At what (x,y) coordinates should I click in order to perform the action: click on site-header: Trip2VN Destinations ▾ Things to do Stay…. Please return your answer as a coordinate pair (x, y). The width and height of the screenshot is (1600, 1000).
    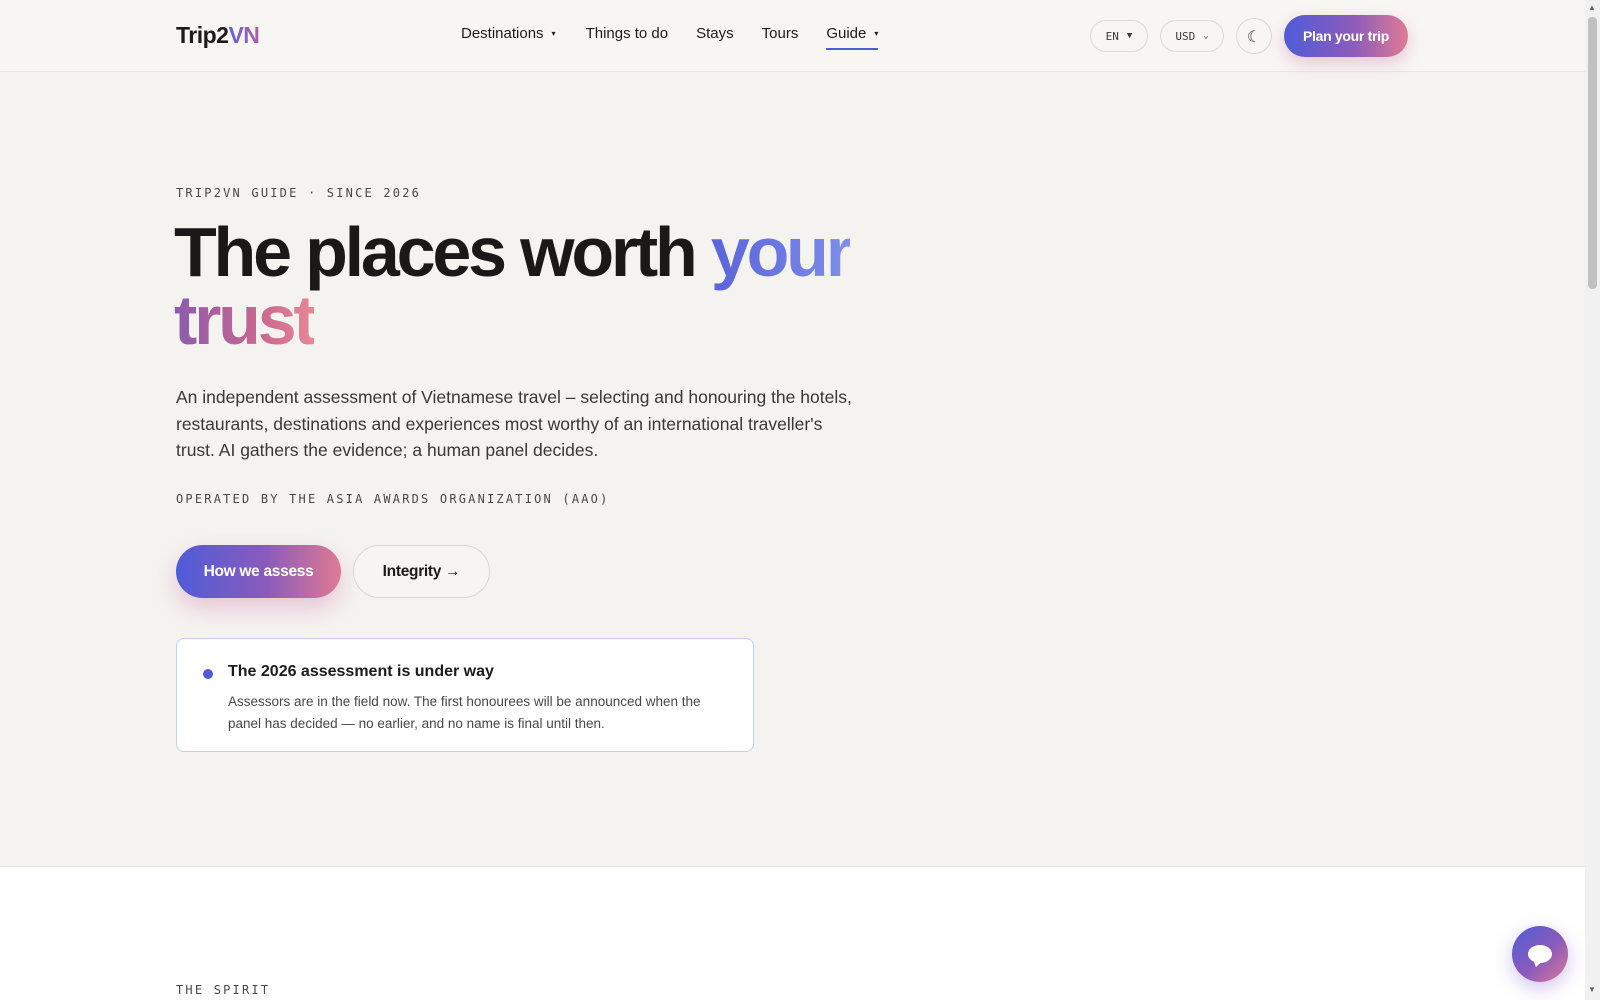
    Looking at the image, I should click on (792, 36).